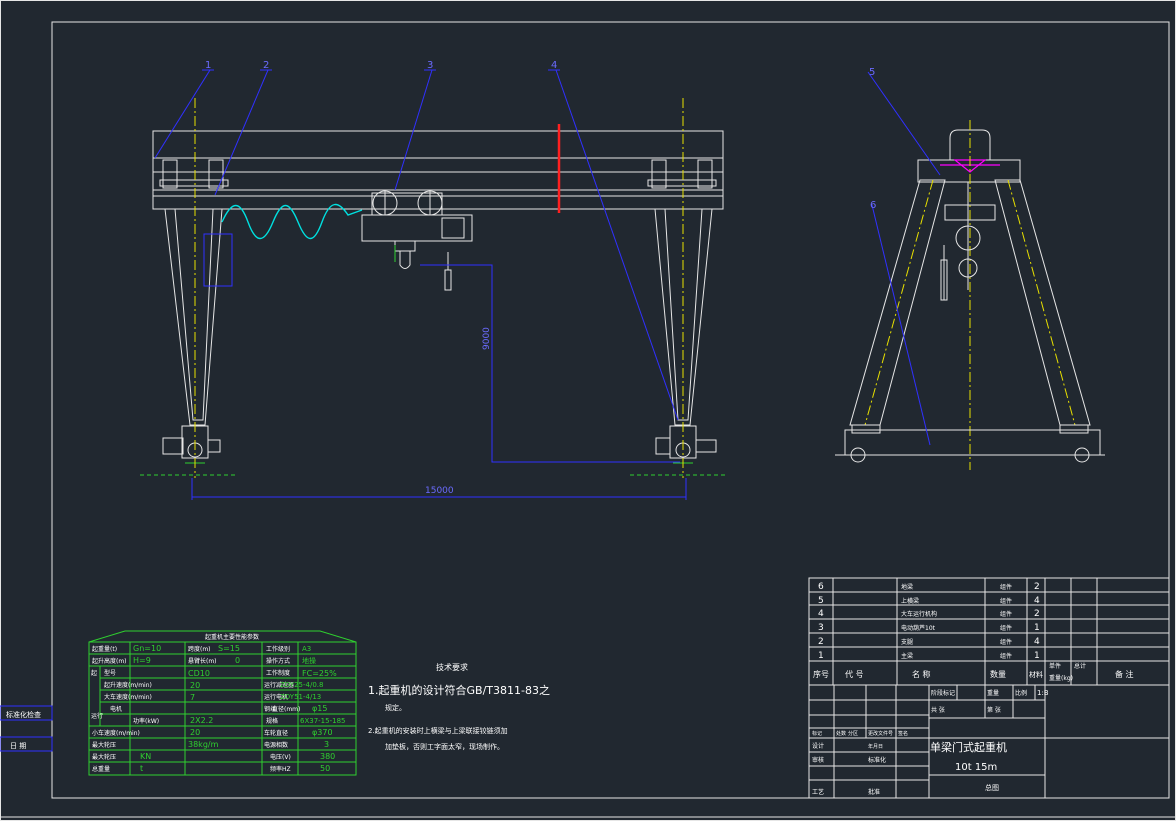 Image resolution: width=1176 pixels, height=821 pixels. Describe the element at coordinates (1036, 674) in the screenshot. I see `bom-hdr-mat: 材料` at that location.